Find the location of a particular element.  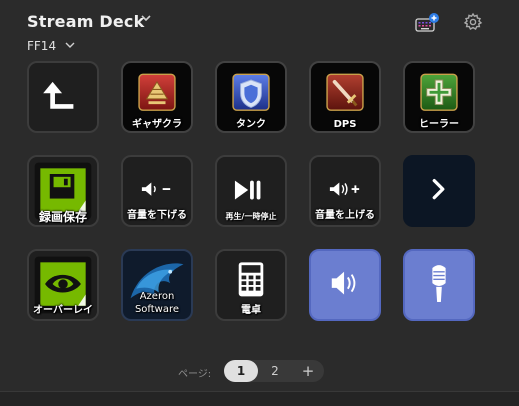

key-next is located at coordinates (439, 191).